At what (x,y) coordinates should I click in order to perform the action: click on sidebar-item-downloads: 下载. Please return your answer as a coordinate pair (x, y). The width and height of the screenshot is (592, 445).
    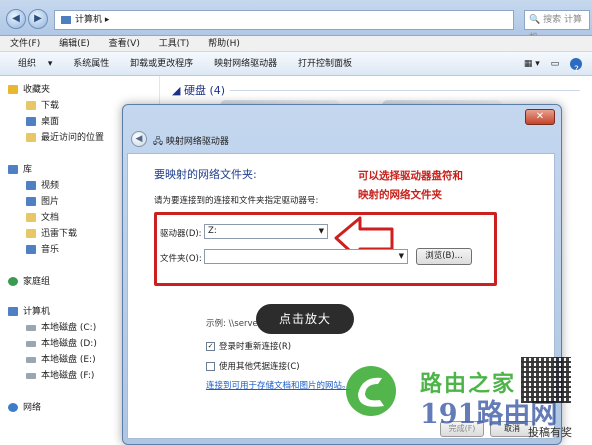
    Looking at the image, I should click on (42, 104).